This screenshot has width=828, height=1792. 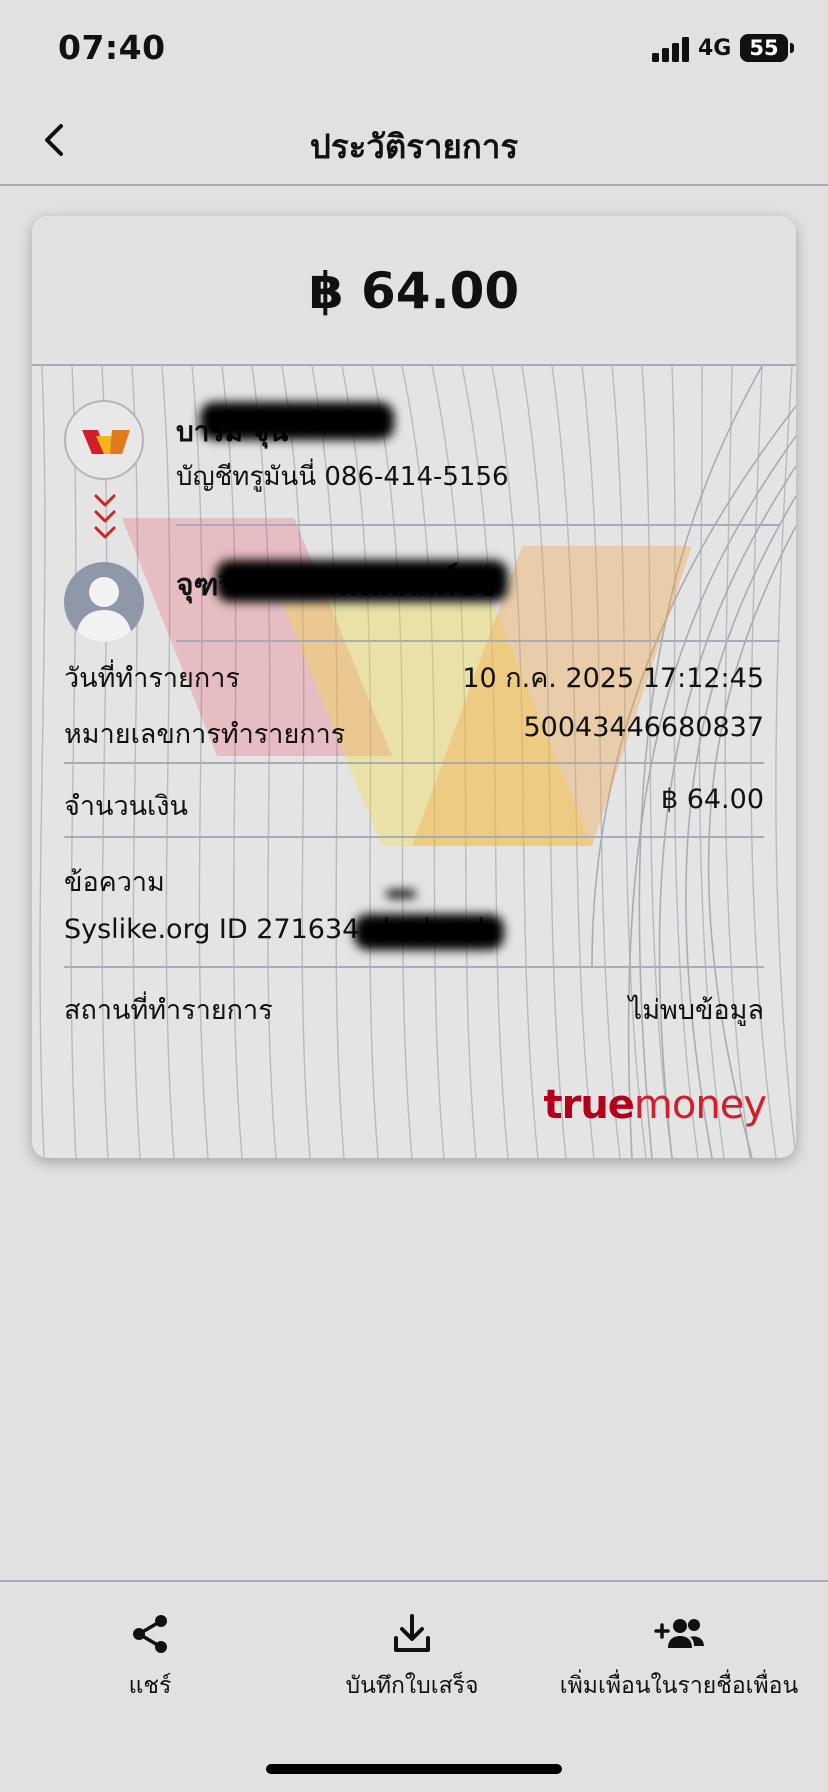 I want to click on download-icon, so click(x=412, y=1633).